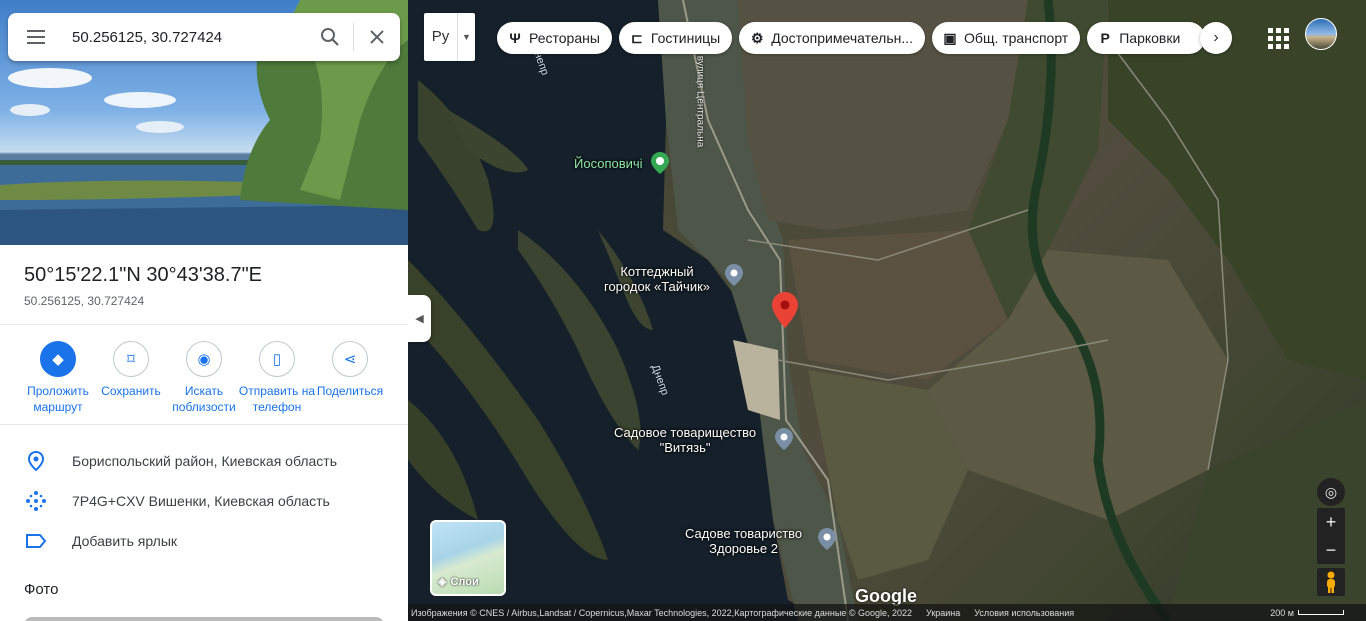  What do you see at coordinates (637, 37) in the screenshot?
I see `hotel-icon: ⊏` at bounding box center [637, 37].